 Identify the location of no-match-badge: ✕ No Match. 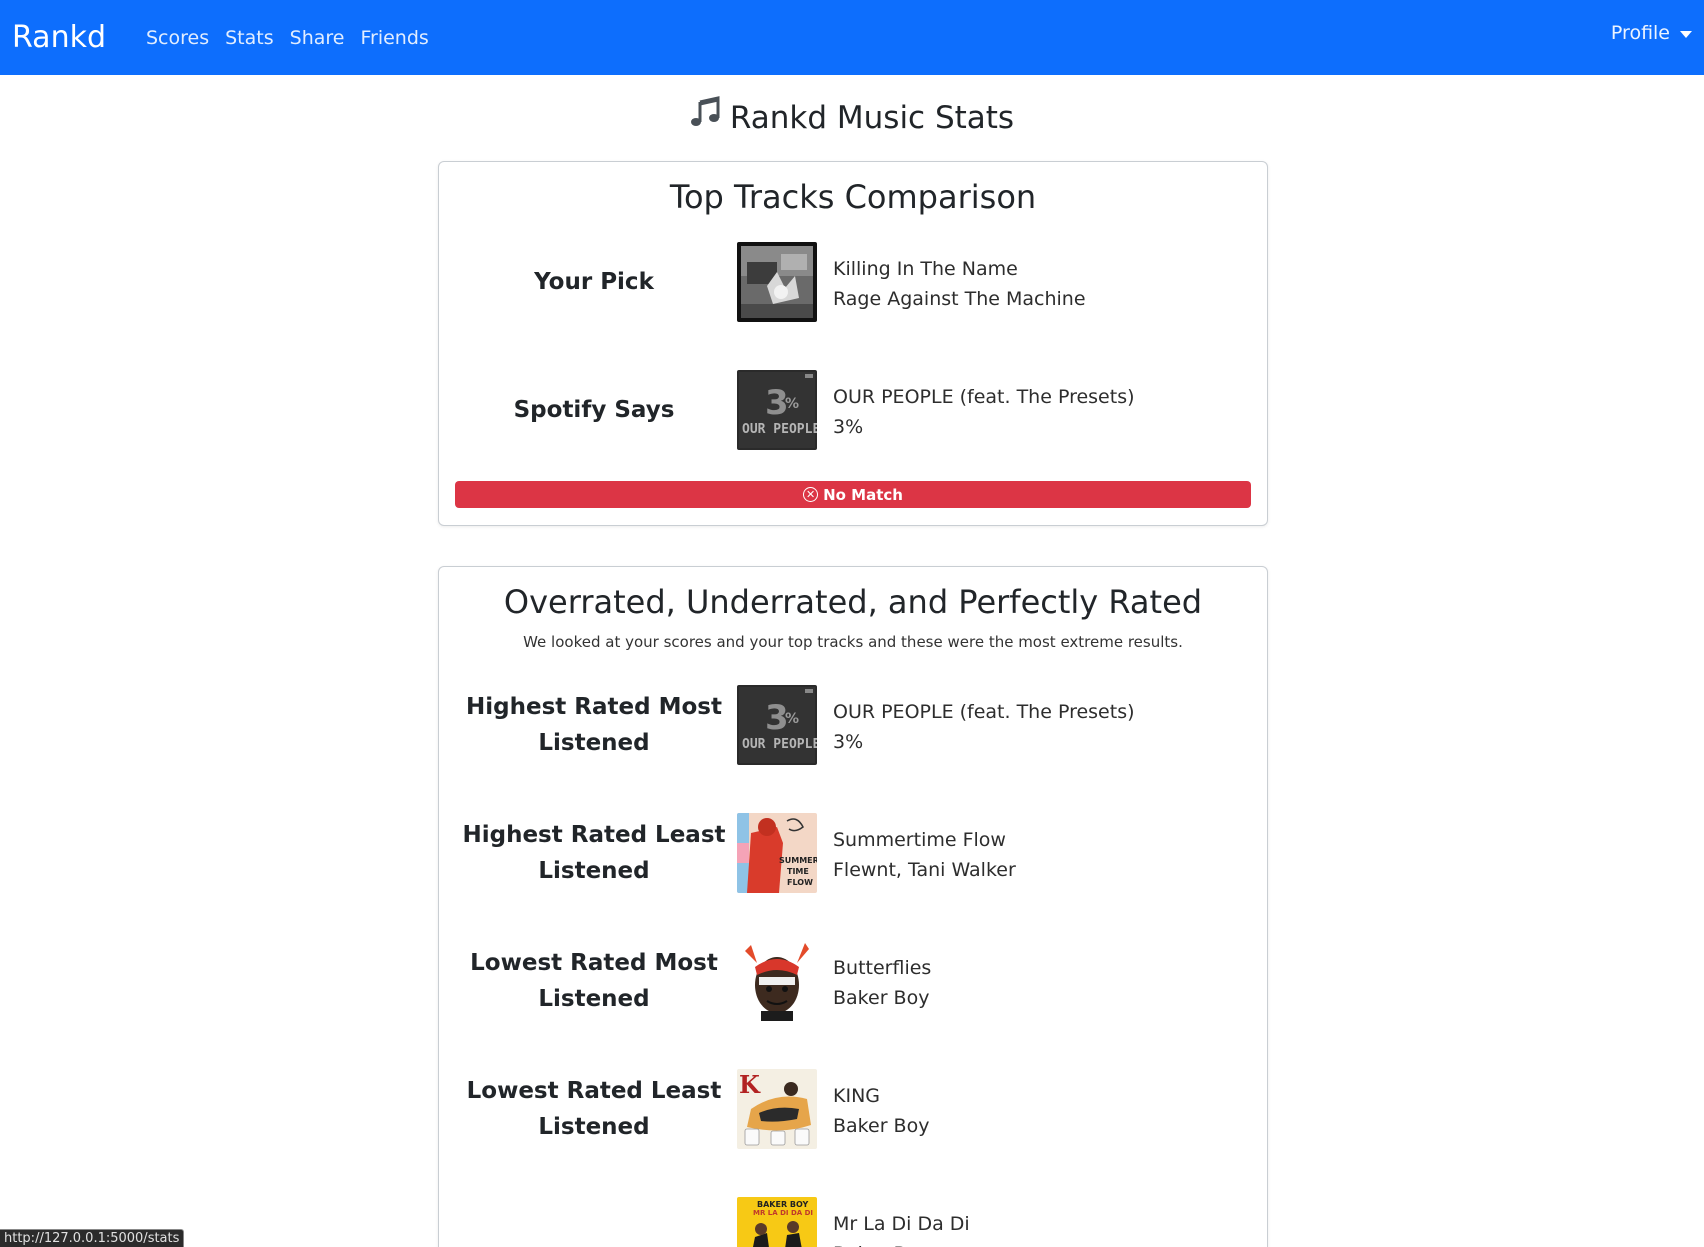
(853, 494).